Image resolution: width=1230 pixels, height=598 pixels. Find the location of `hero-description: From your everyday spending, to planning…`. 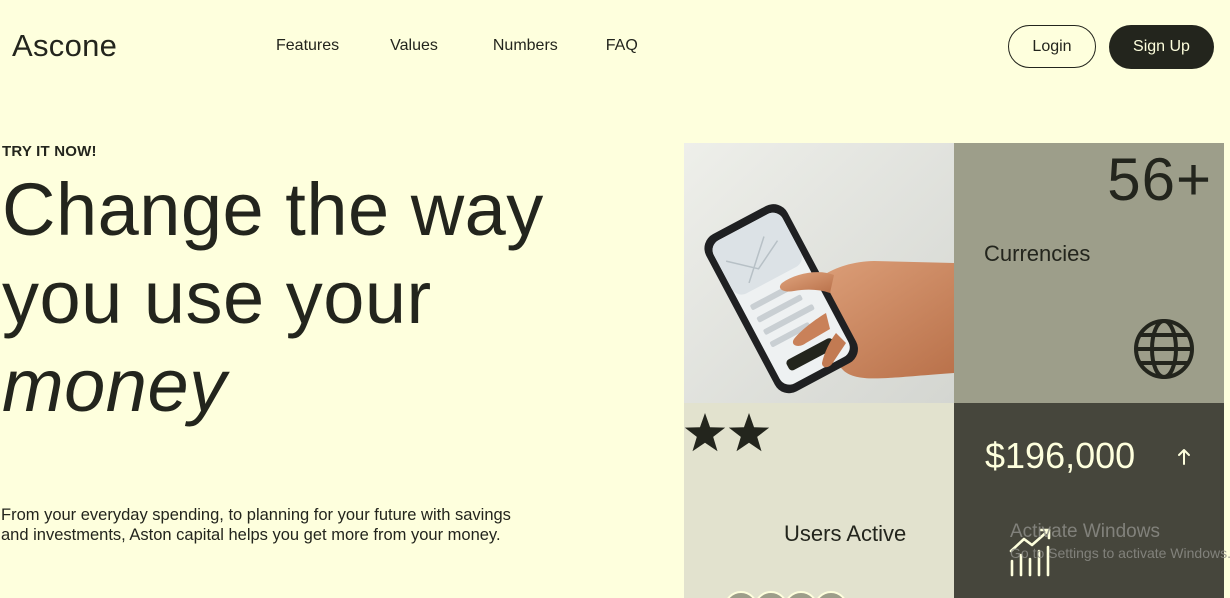

hero-description: From your everyday spending, to planning… is located at coordinates (256, 525).